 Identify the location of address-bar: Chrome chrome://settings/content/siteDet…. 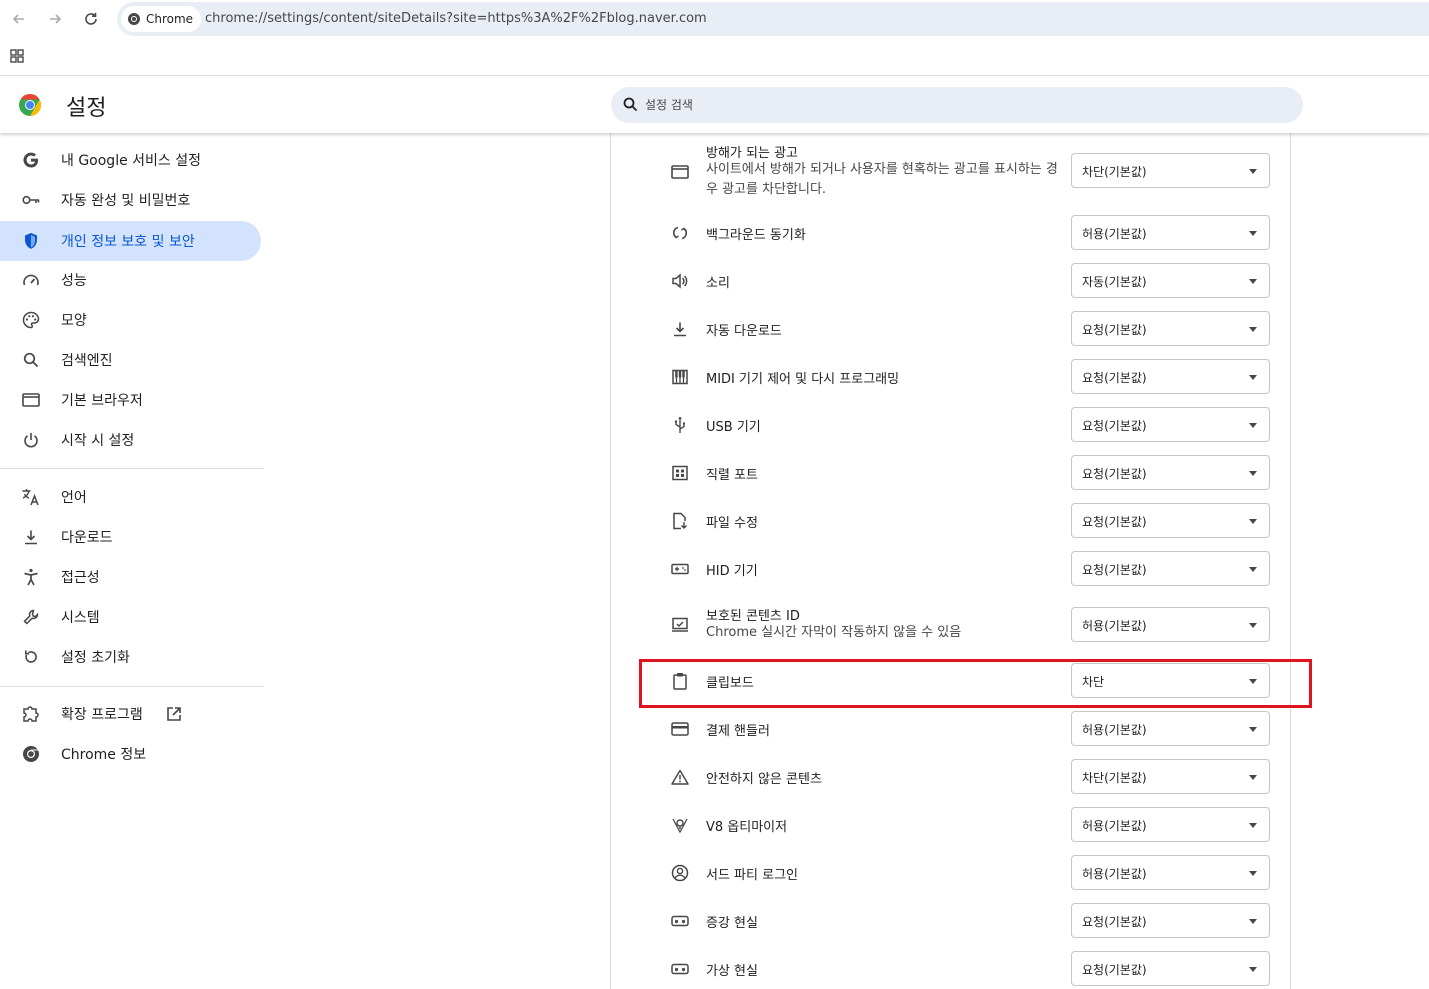
(773, 19).